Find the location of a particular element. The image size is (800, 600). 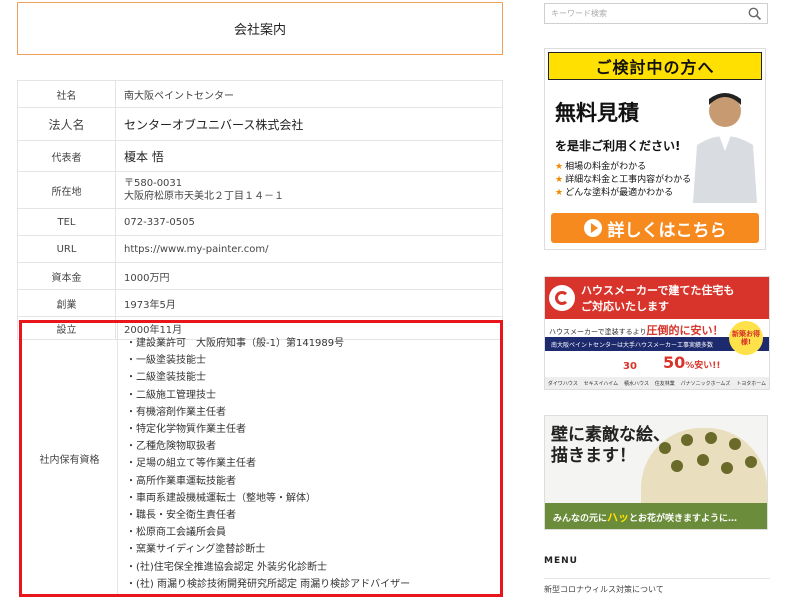

row-value: センターオブユニバース株式会社 is located at coordinates (309, 124).